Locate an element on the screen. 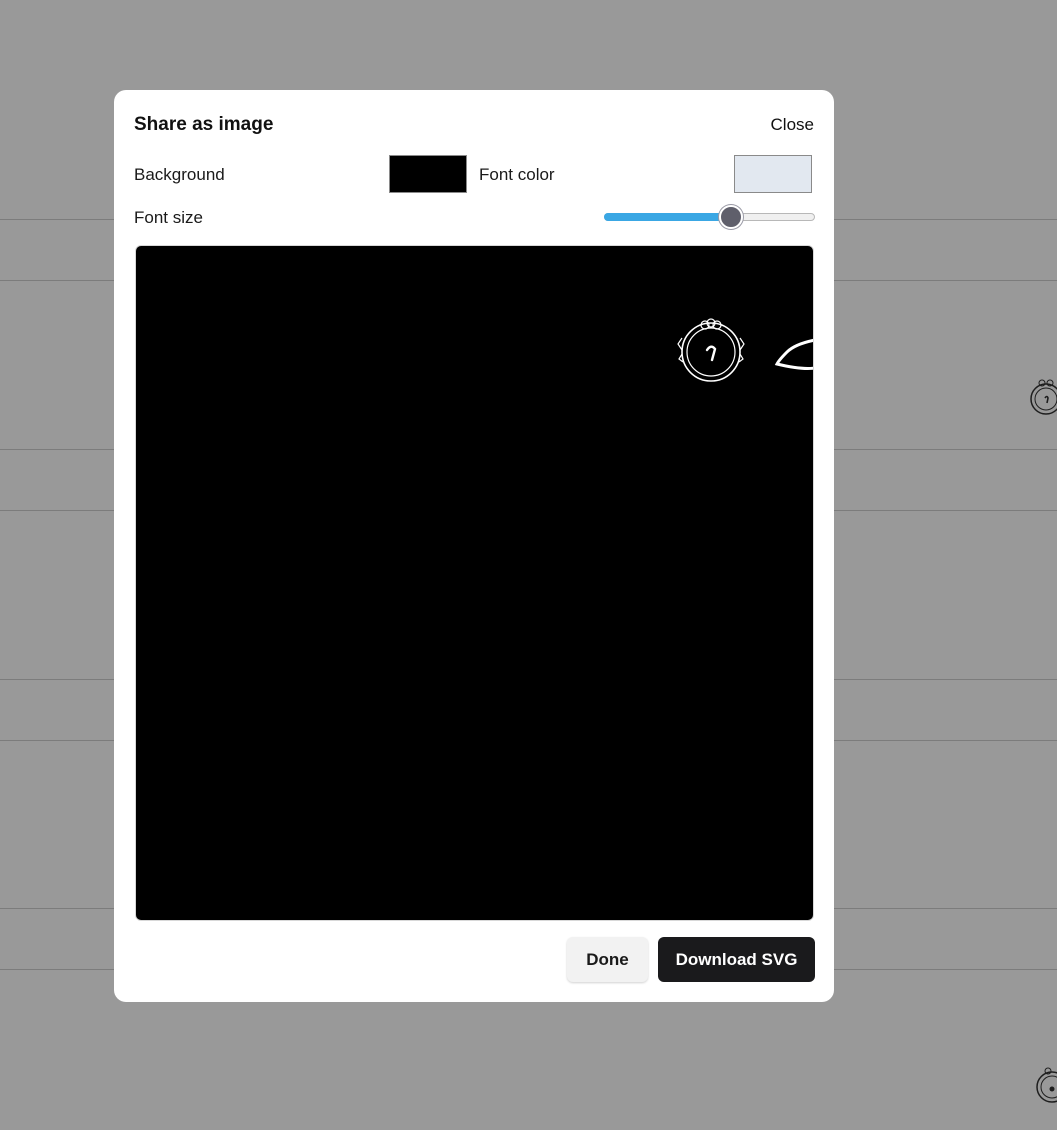  slider-fill is located at coordinates (667, 217).